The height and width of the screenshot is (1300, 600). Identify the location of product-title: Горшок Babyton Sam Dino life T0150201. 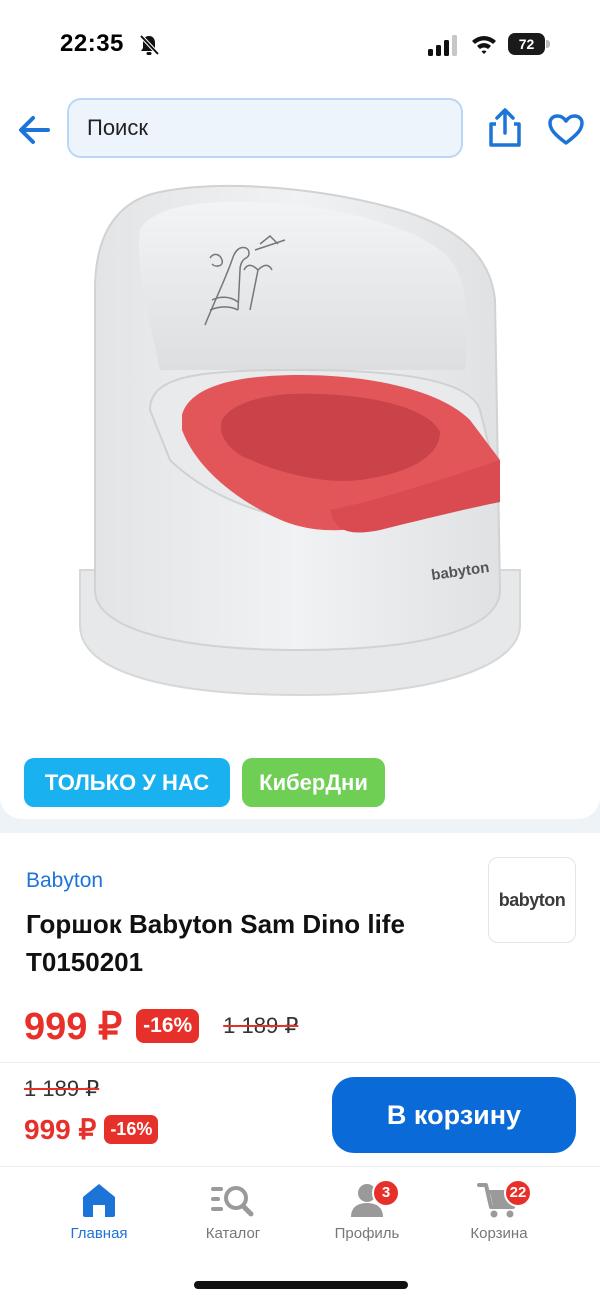
(215, 943).